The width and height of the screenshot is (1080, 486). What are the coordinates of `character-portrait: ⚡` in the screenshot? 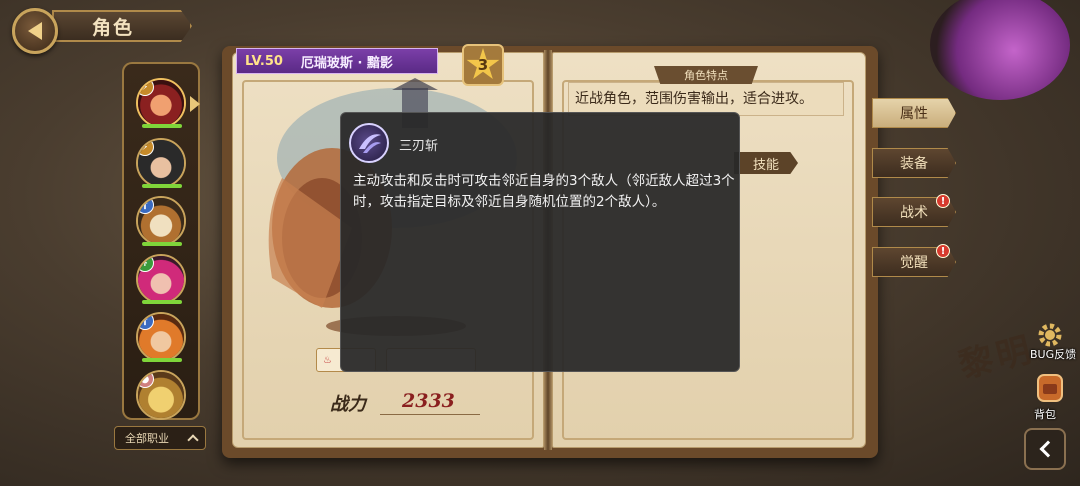 It's located at (161, 163).